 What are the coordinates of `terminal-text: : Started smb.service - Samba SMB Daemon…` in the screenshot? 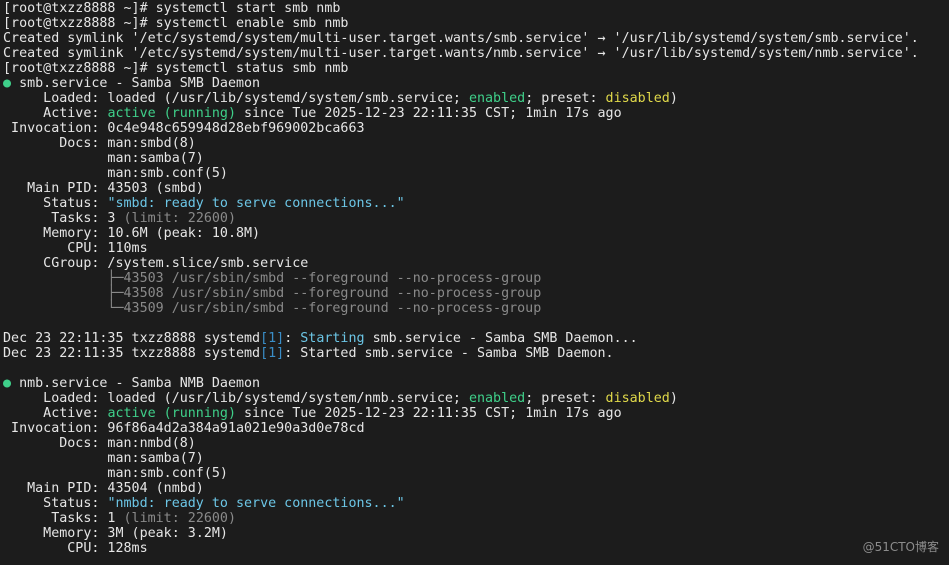 It's located at (449, 353).